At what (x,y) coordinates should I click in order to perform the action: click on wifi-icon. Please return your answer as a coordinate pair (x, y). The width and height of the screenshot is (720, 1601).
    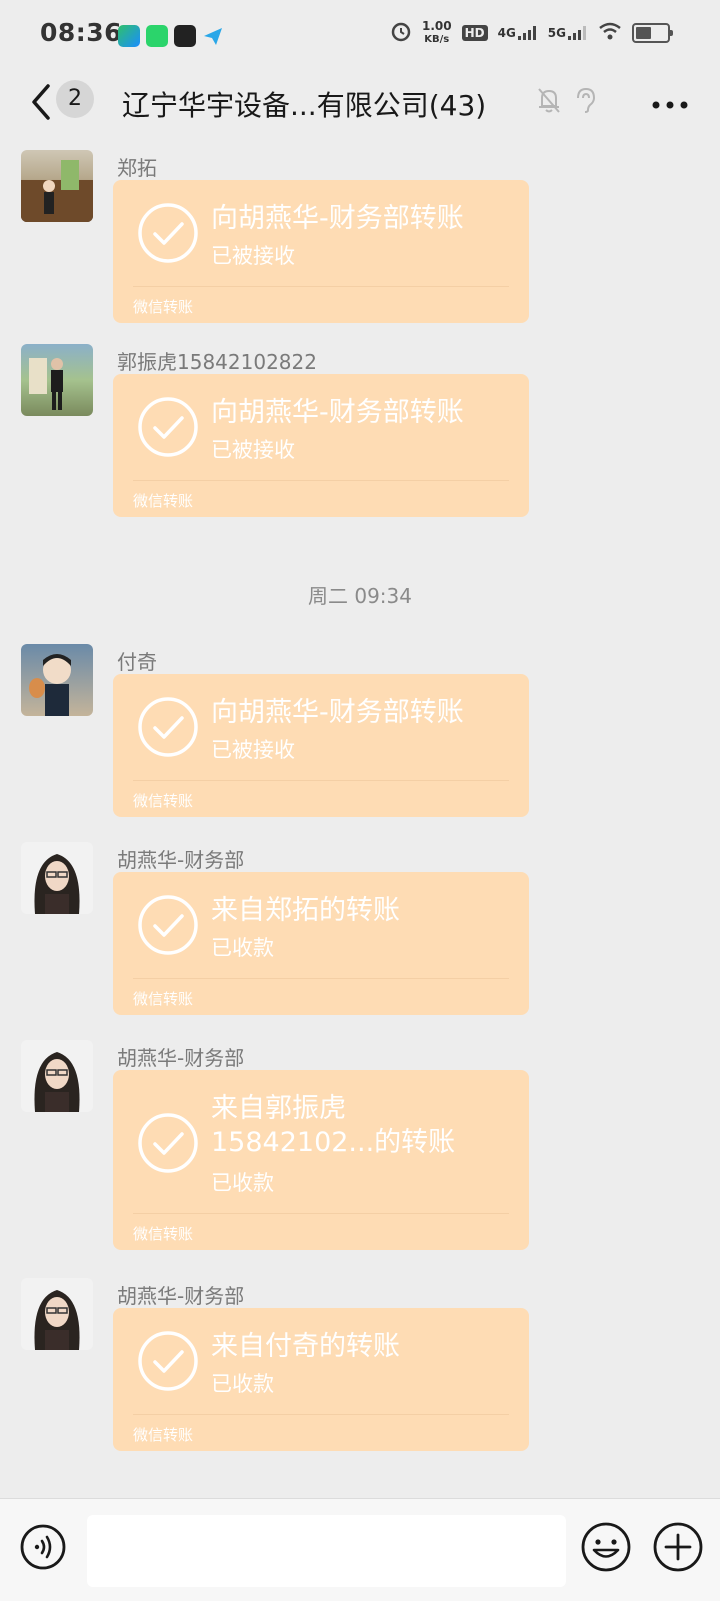
    Looking at the image, I should click on (610, 33).